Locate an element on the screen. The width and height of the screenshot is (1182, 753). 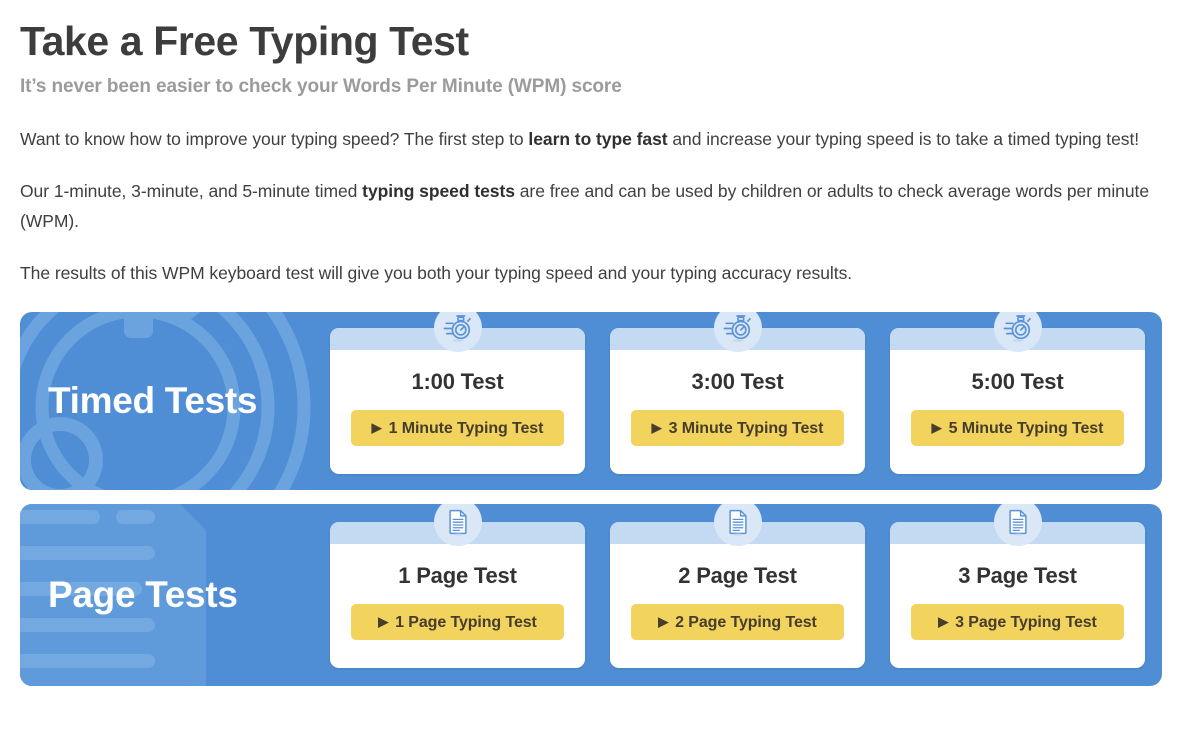
test-card-3-page: 3 Page Test ▶ 3 Page Typing Test is located at coordinates (1017, 586).